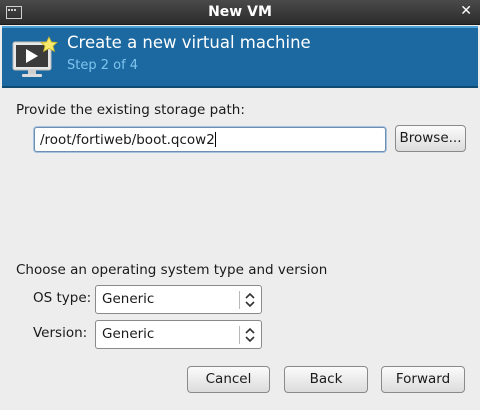 The image size is (480, 410). Describe the element at coordinates (326, 379) in the screenshot. I see `back-button: Back` at that location.